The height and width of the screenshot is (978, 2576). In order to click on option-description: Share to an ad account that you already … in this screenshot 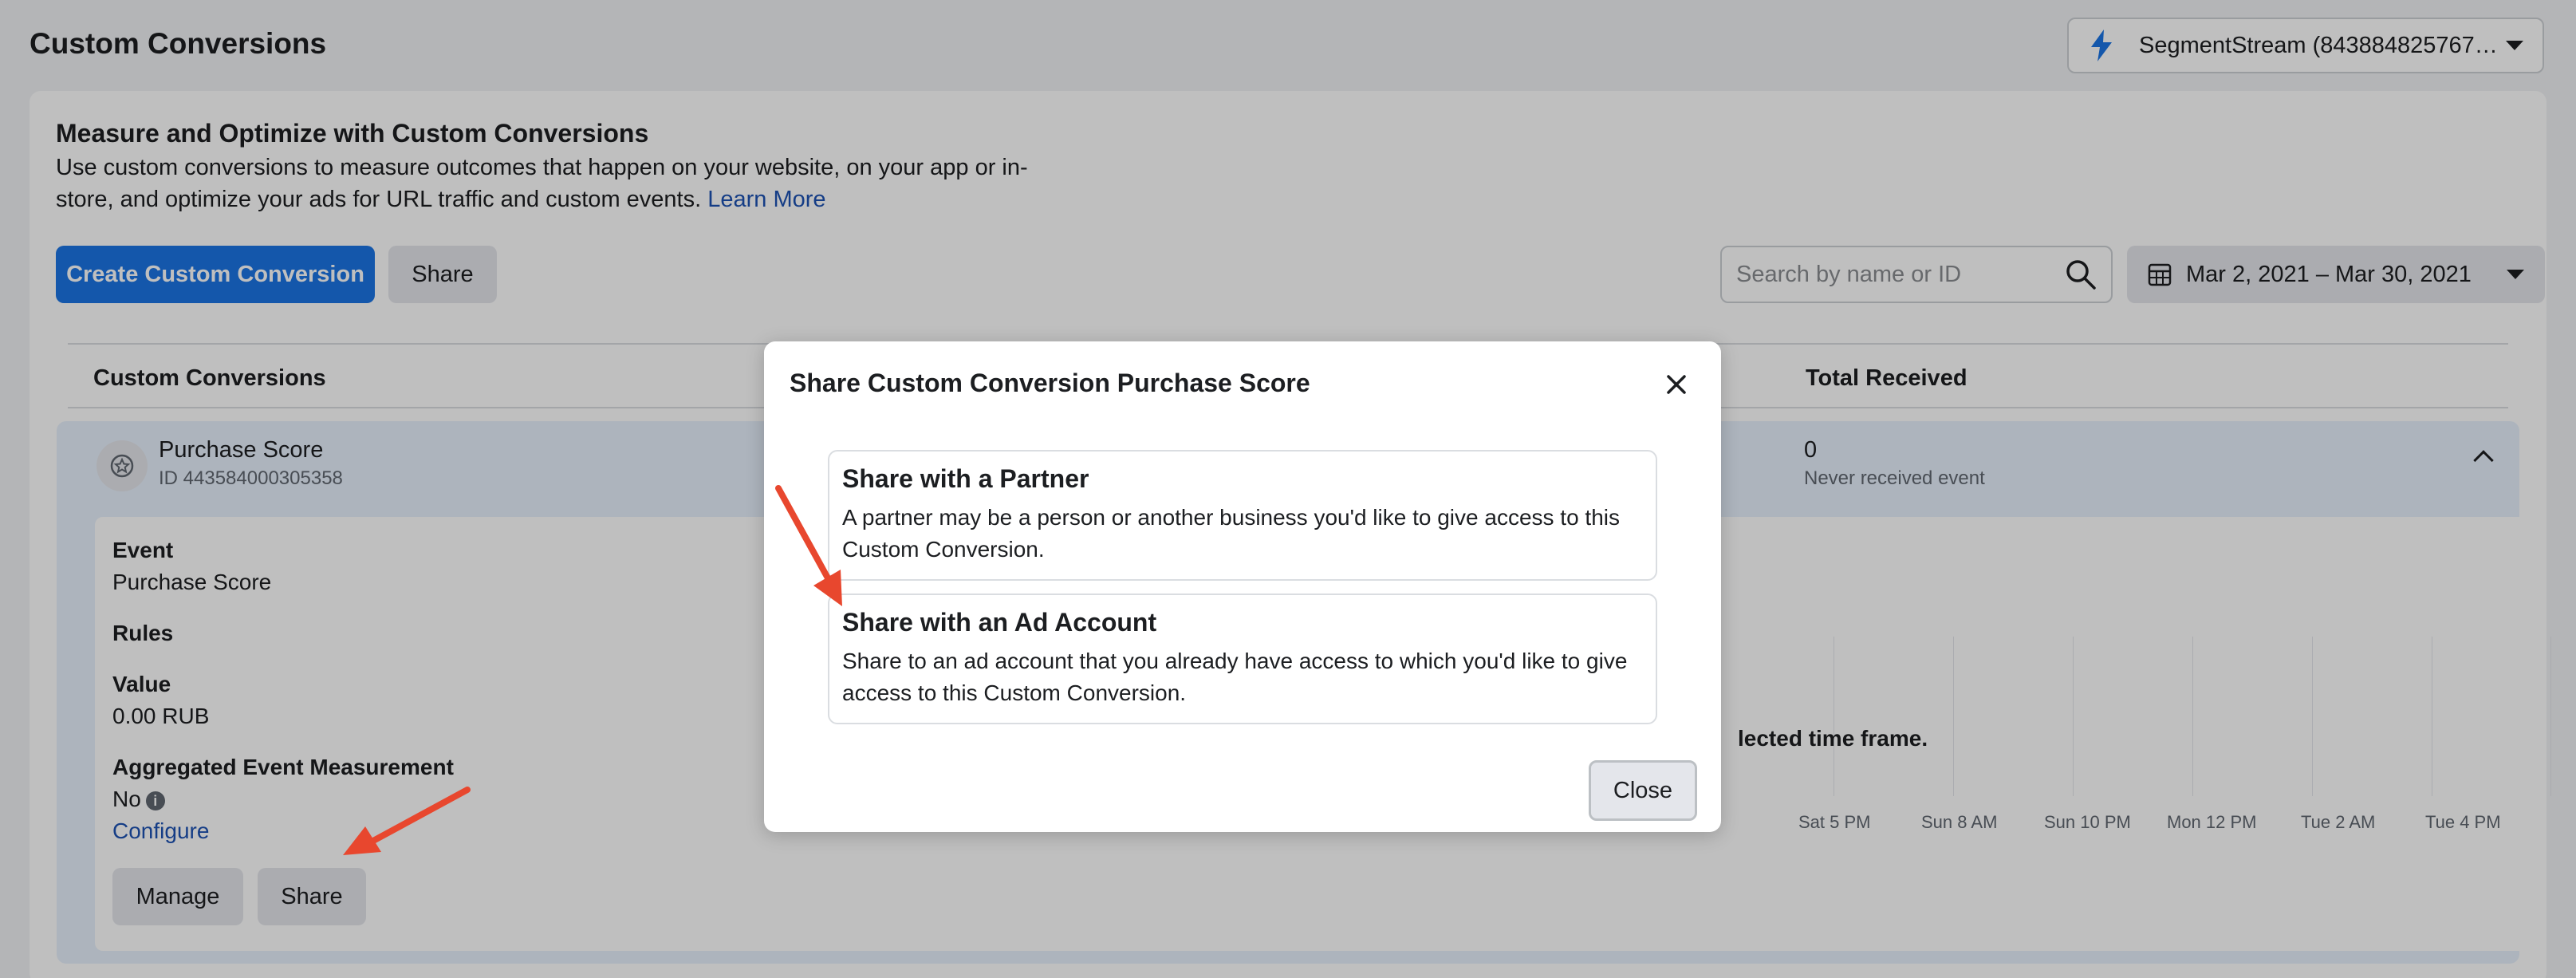, I will do `click(1235, 677)`.